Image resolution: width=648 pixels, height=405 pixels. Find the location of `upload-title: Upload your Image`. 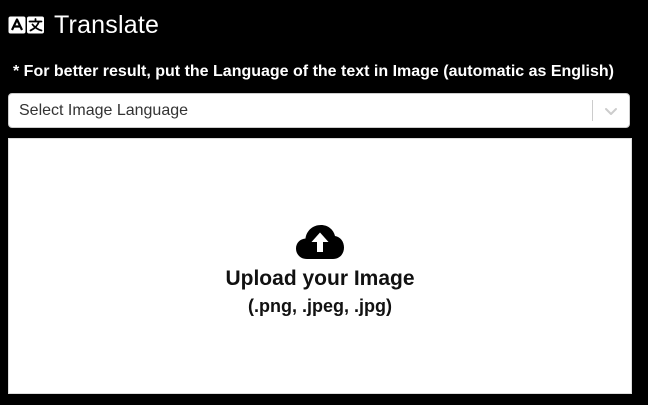

upload-title: Upload your Image is located at coordinates (320, 278).